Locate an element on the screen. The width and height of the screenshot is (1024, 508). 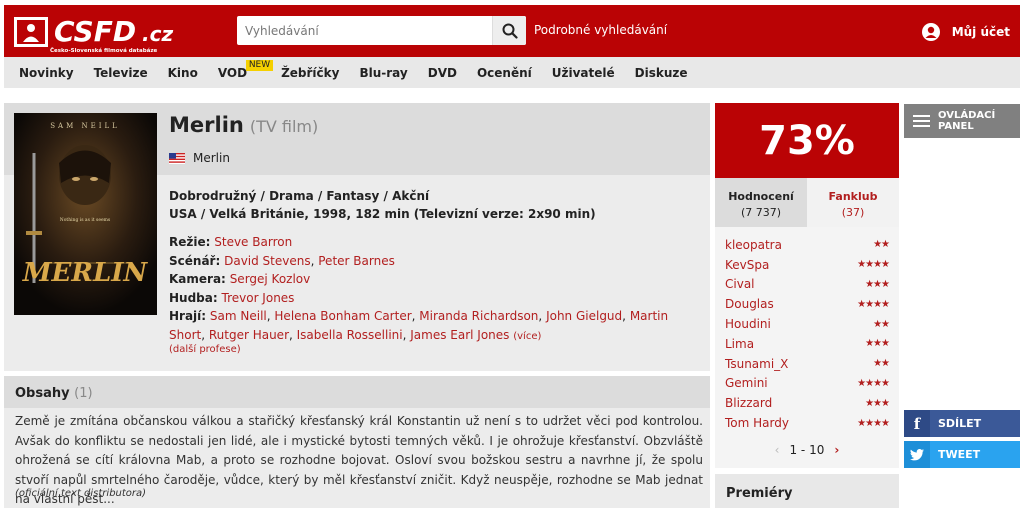
nav-item-uzivatele: Uživatelé is located at coordinates (583, 73).